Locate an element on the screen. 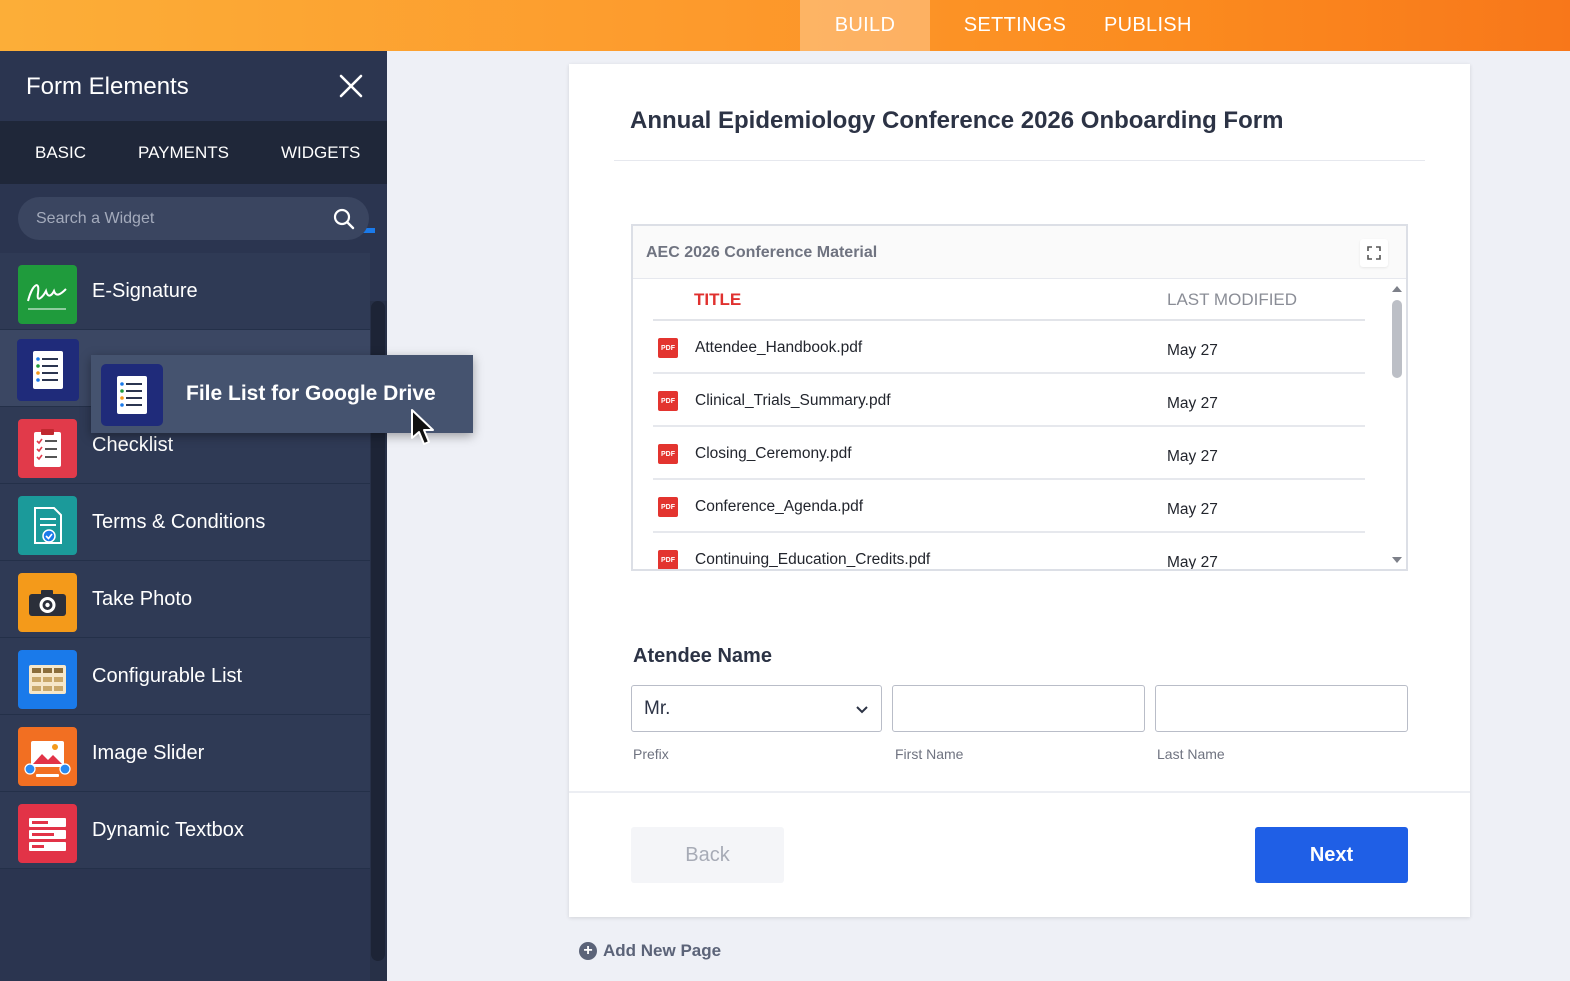 This screenshot has height=981, width=1570. widget-item-configurable-list: Configurable List is located at coordinates (185, 676).